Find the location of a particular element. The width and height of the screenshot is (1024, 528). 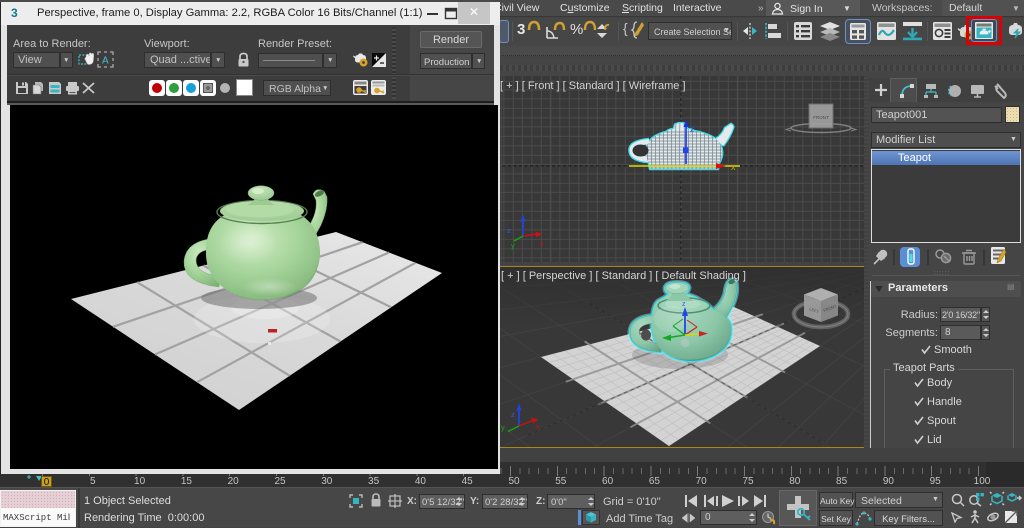

svg-text: FRONT is located at coordinates (821, 117).